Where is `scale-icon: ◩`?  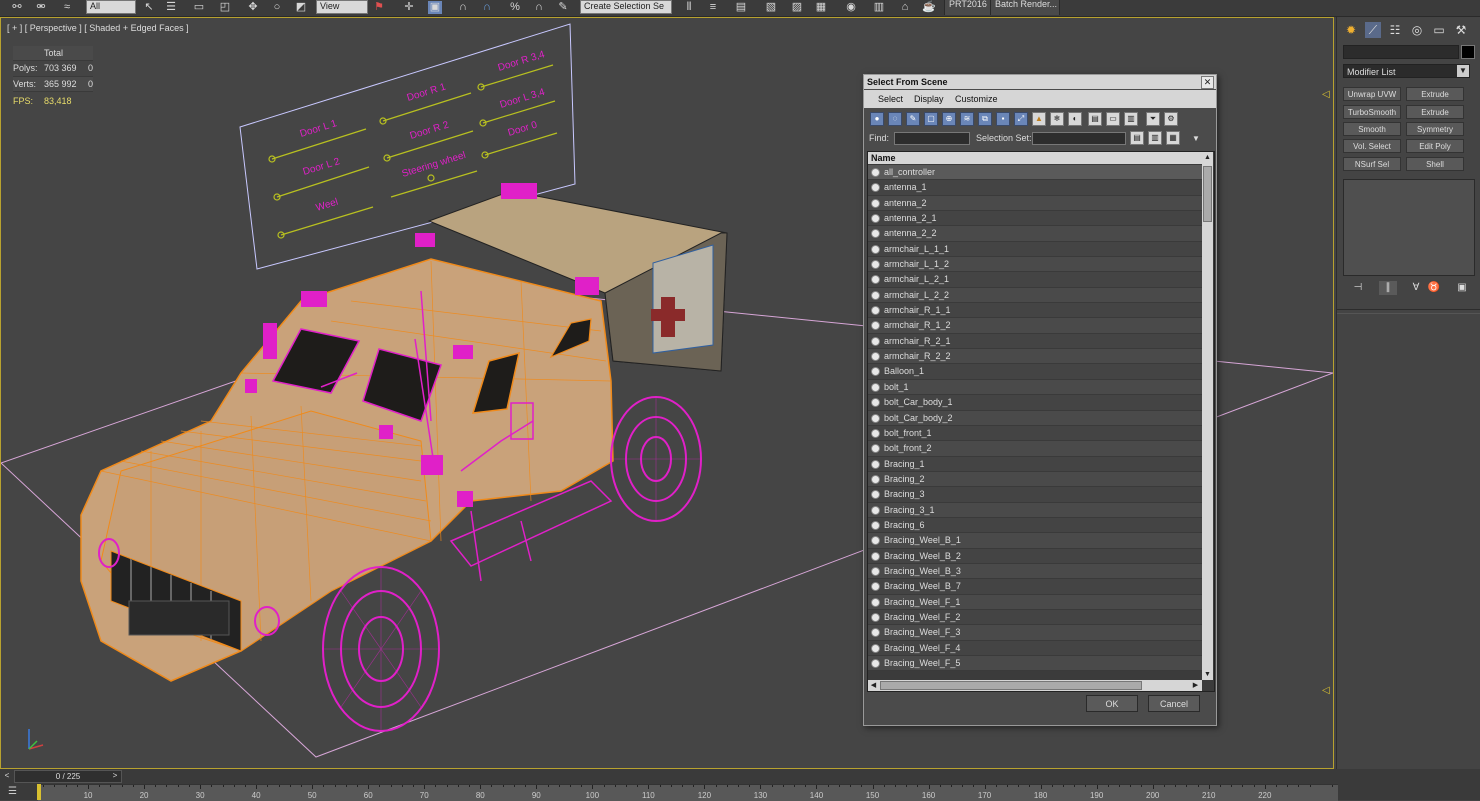 scale-icon: ◩ is located at coordinates (301, 7).